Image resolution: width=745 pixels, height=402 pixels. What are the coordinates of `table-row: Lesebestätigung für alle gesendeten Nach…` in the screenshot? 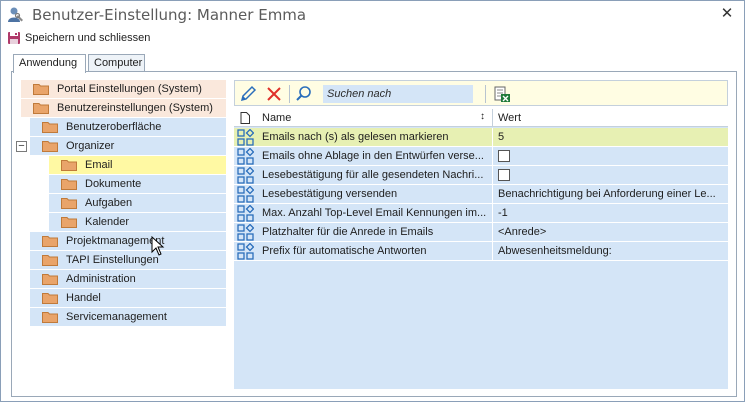 It's located at (481, 175).